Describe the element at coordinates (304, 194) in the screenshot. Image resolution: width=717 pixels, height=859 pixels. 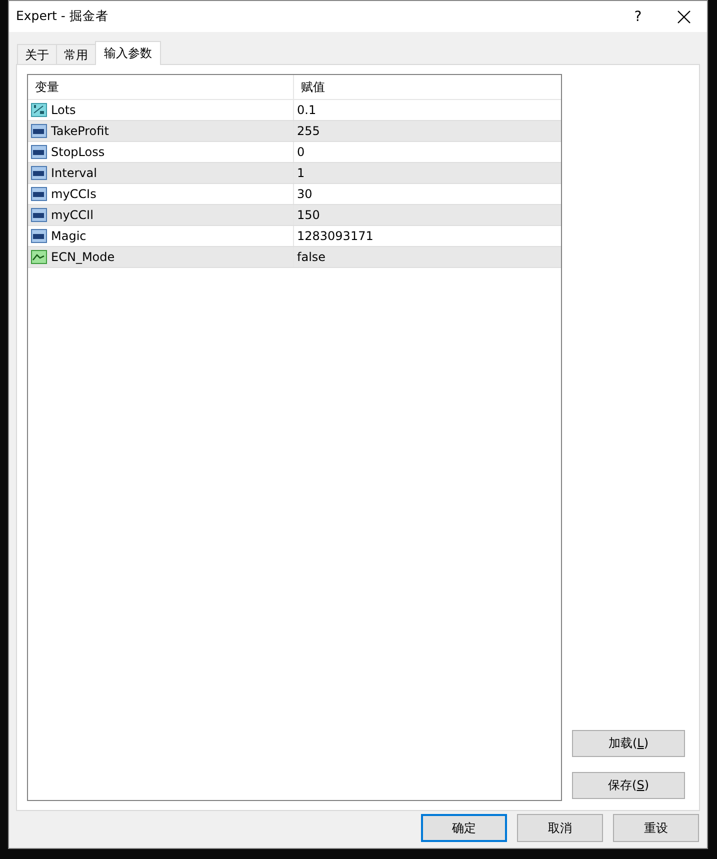
I see `parameter-value: 30` at that location.